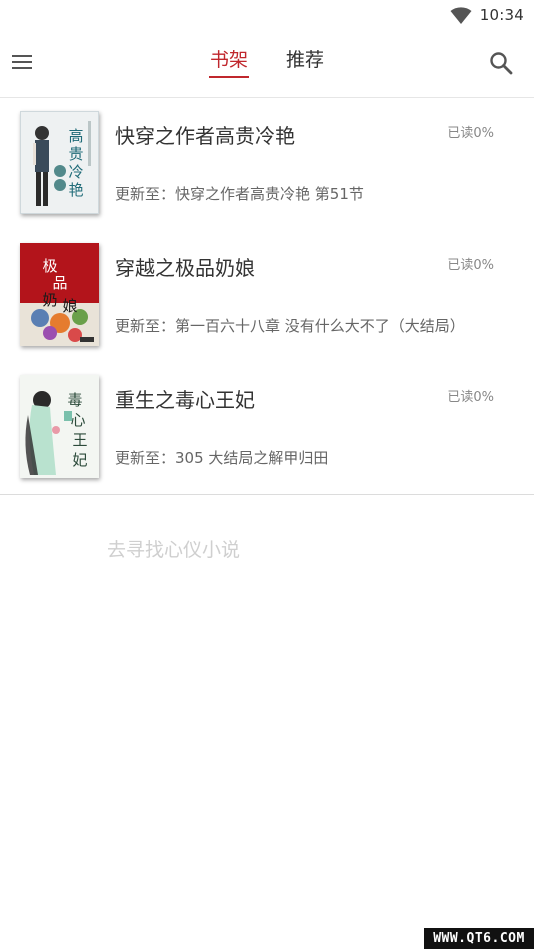 This screenshot has height=949, width=534. I want to click on tab-recommend: 推荐, so click(305, 58).